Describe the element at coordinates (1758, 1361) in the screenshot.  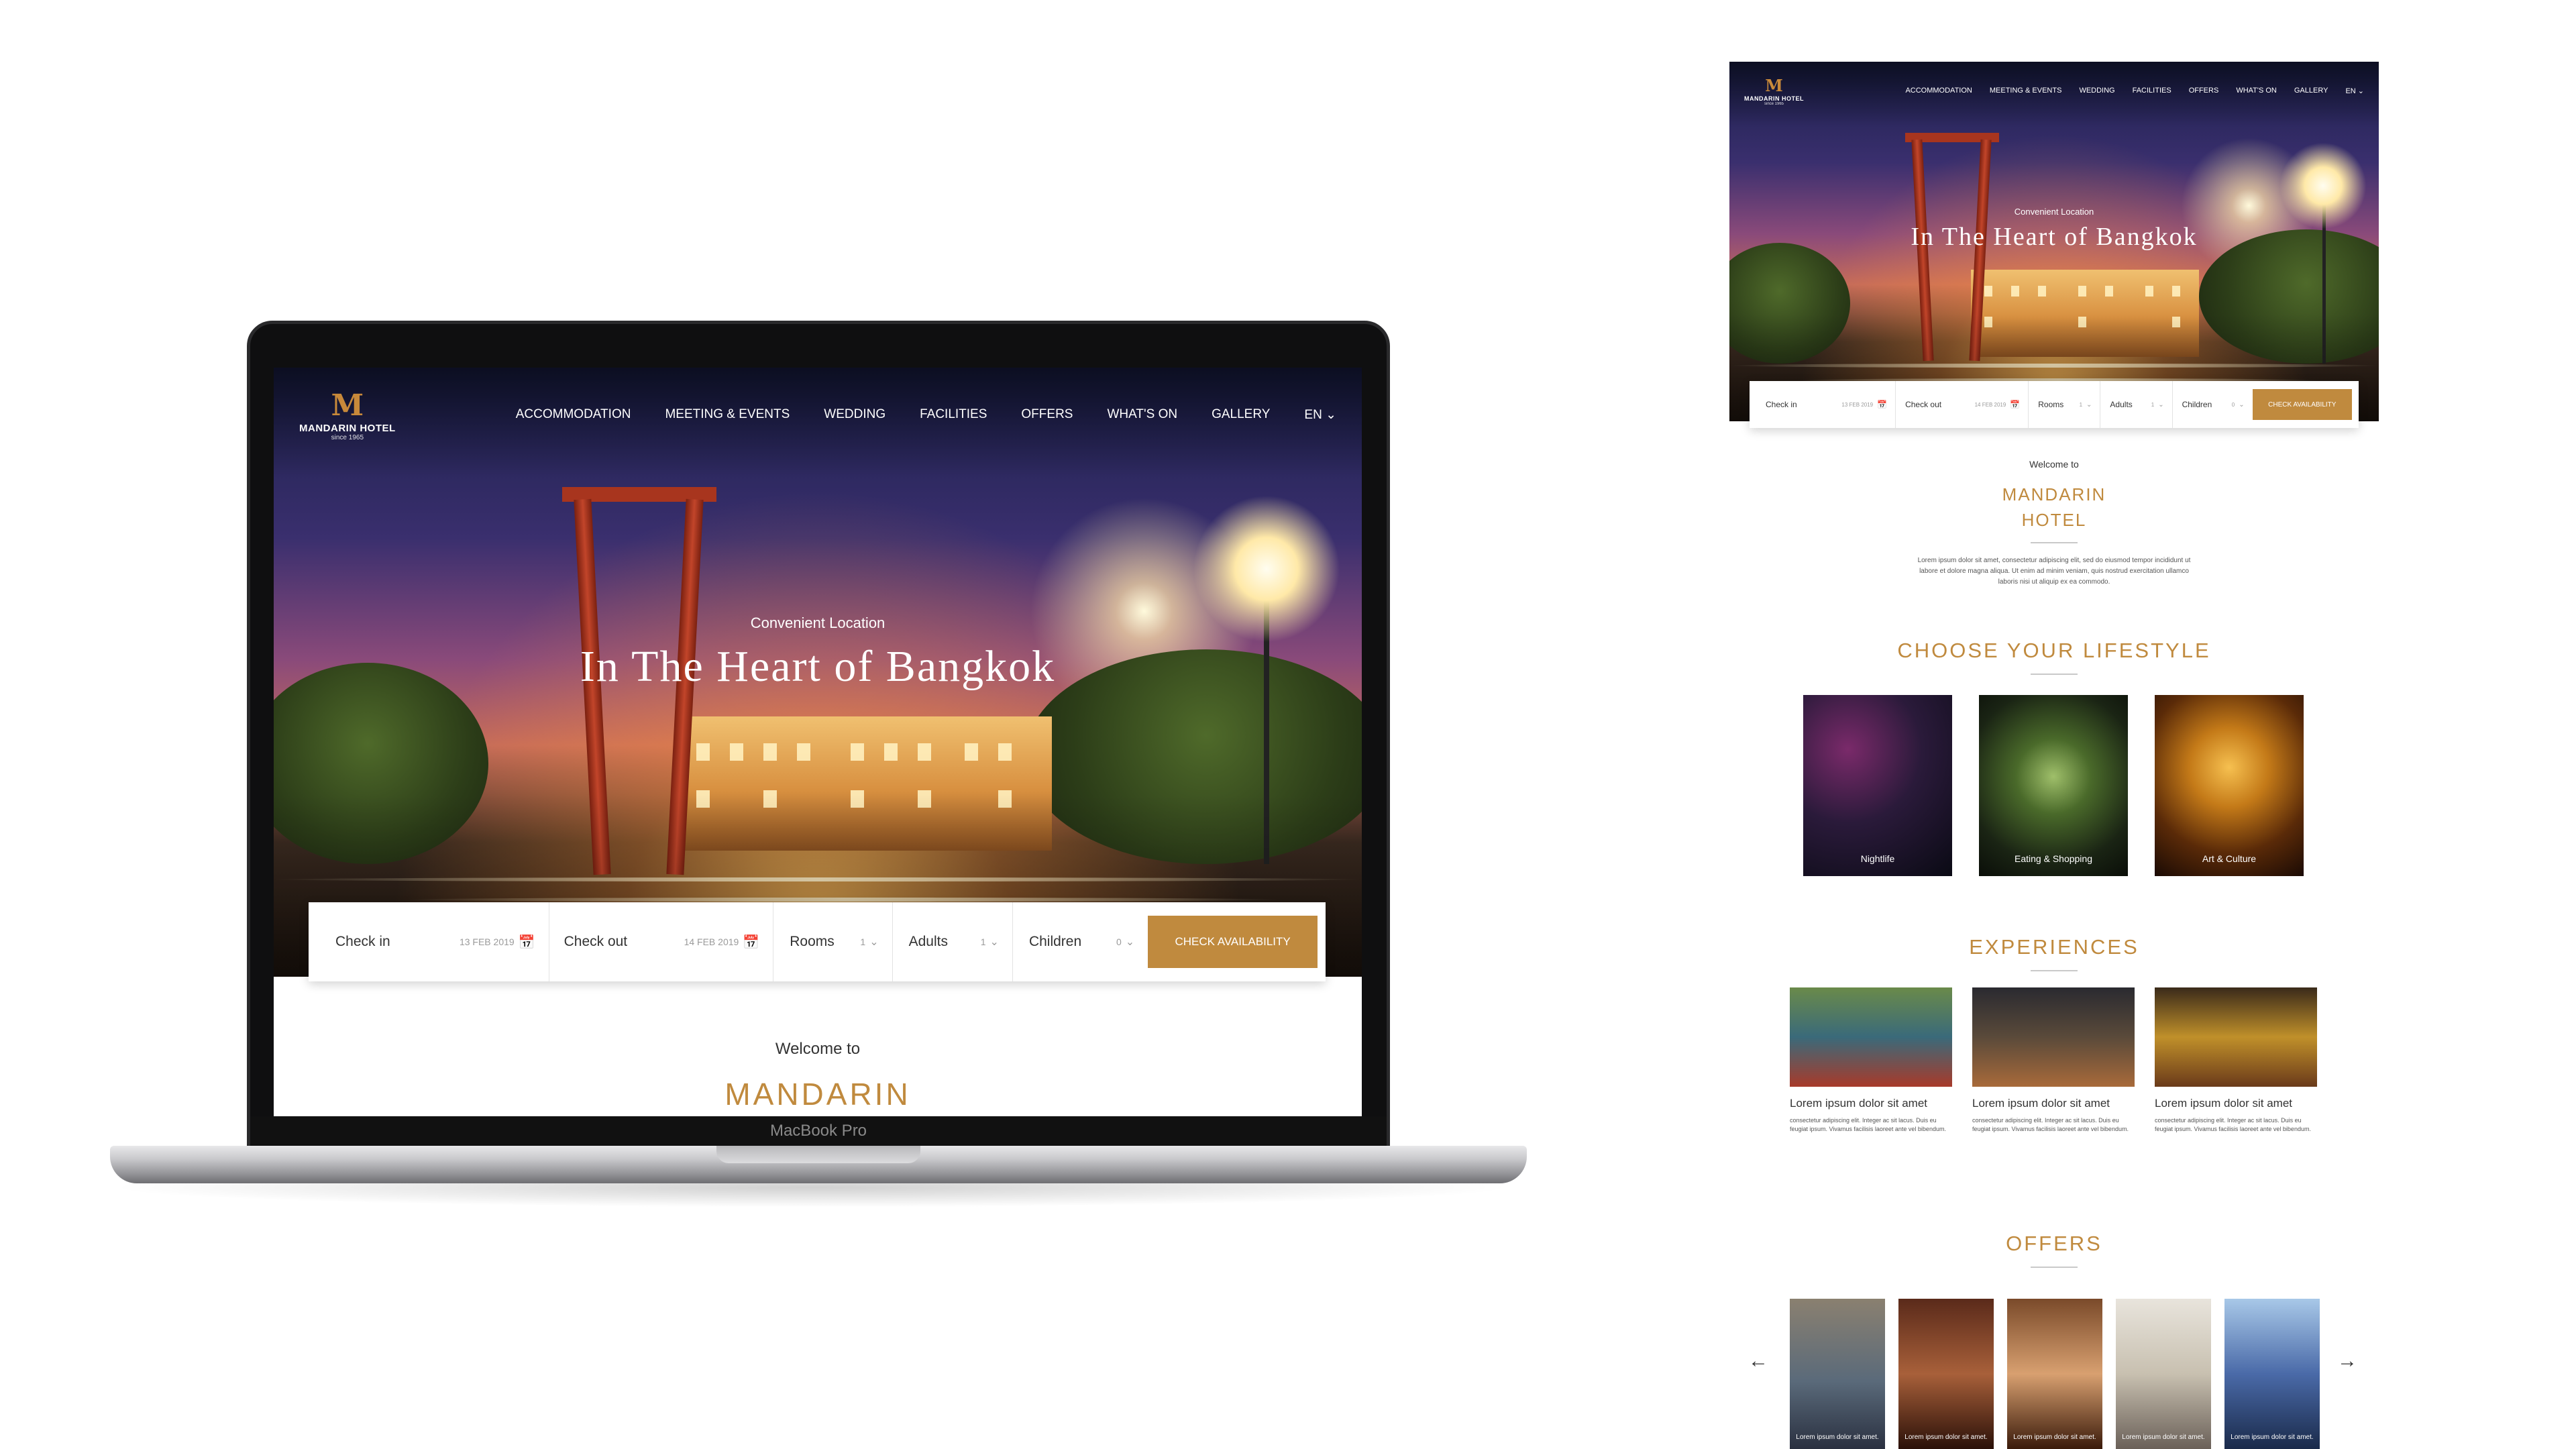
I see `arrow-left-icon: ←` at that location.